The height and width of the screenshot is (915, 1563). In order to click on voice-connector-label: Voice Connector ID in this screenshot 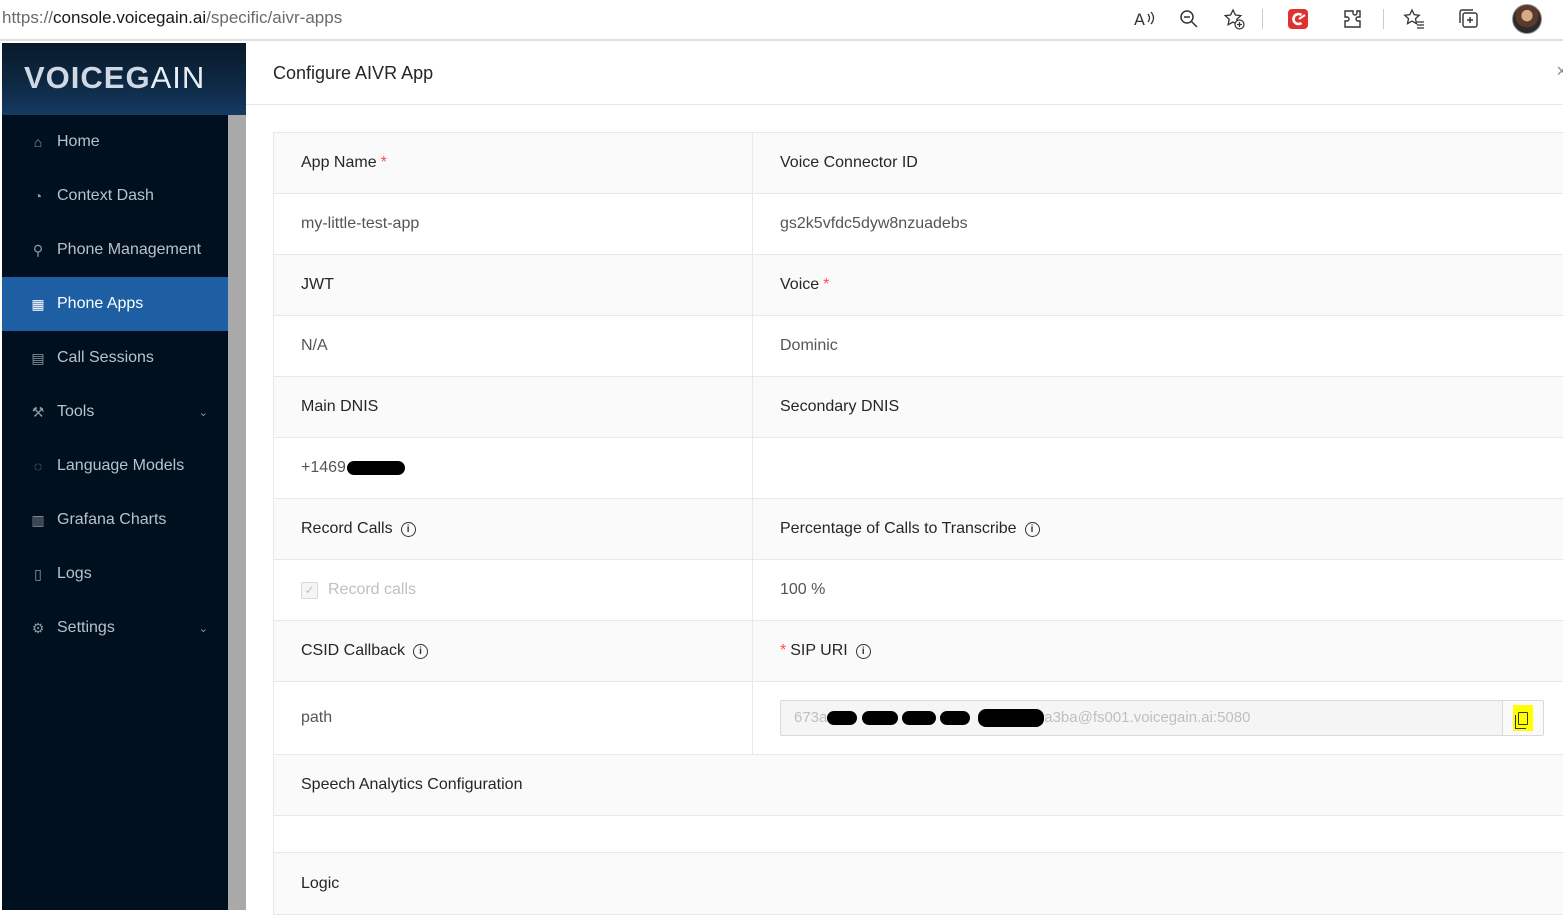, I will do `click(849, 162)`.